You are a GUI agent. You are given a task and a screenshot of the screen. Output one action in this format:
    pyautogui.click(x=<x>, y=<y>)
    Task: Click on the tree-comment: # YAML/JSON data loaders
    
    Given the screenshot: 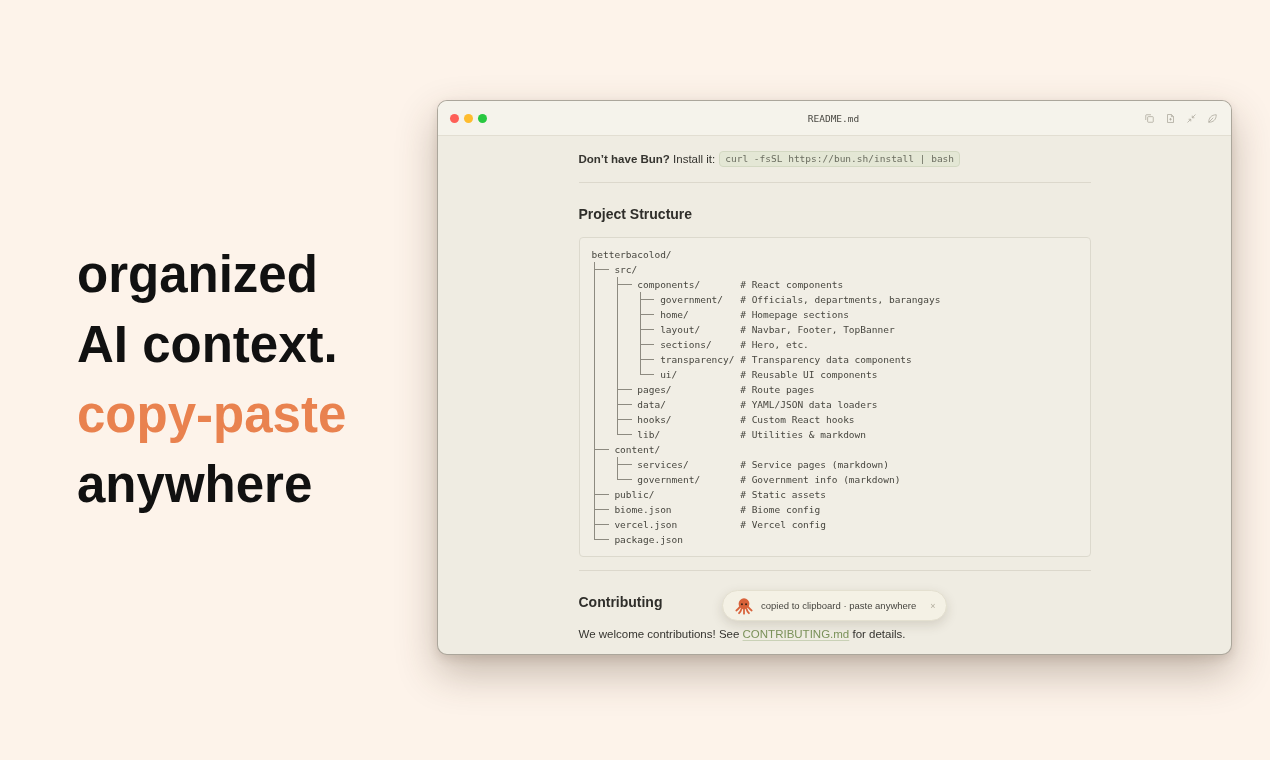 What is the action you would take?
    pyautogui.click(x=809, y=405)
    